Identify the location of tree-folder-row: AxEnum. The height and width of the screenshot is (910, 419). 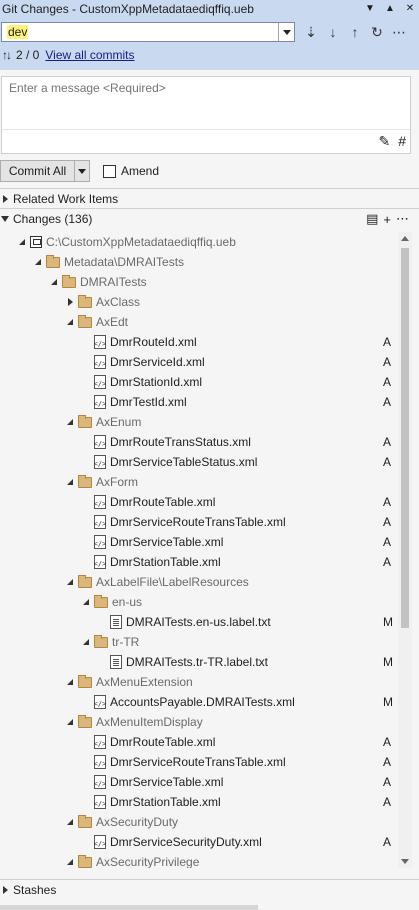
(199, 422).